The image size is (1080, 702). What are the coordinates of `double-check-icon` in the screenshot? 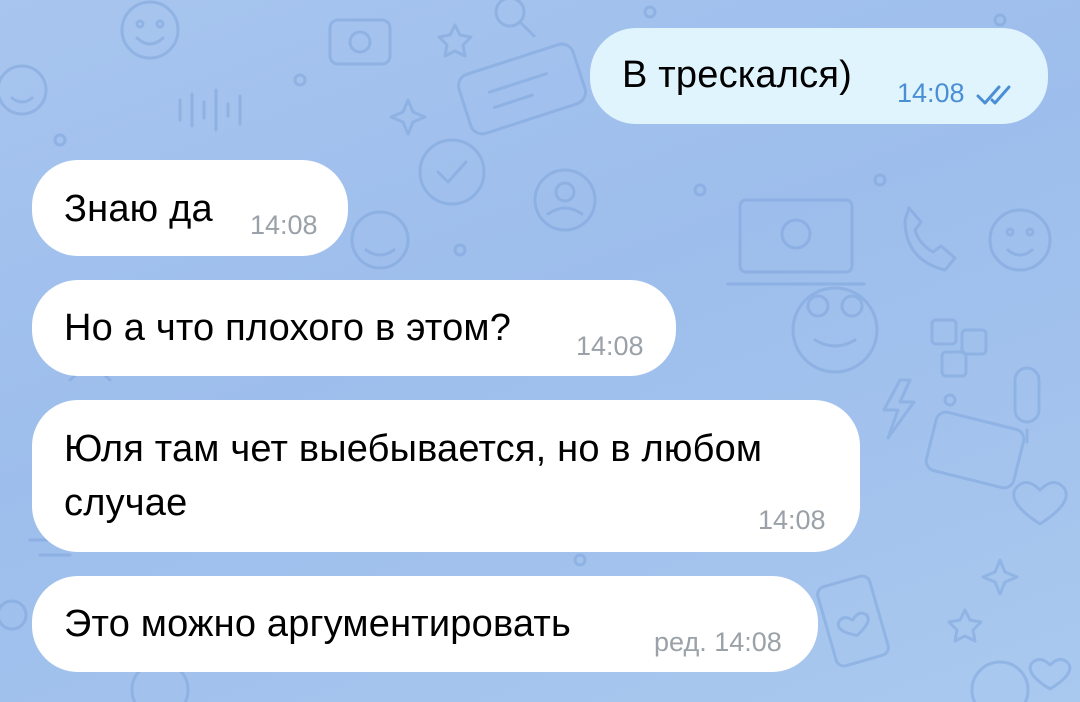 It's located at (993, 95).